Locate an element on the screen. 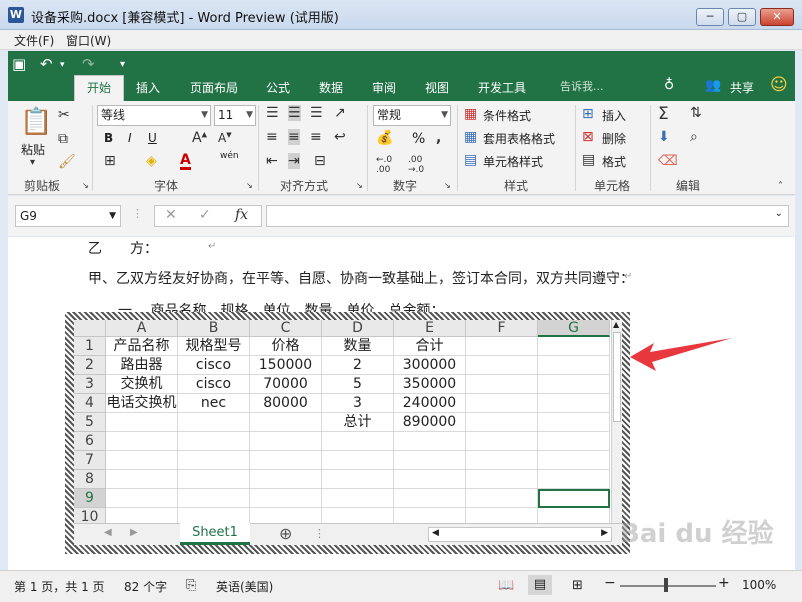  redo-icon: ↷ is located at coordinates (88, 64).